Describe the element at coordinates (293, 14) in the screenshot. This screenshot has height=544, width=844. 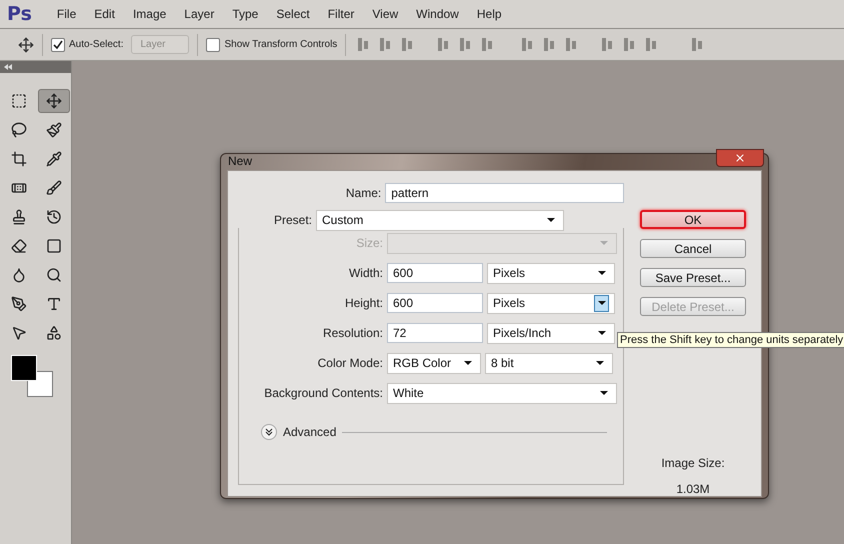
I see `menu-item: Select` at that location.